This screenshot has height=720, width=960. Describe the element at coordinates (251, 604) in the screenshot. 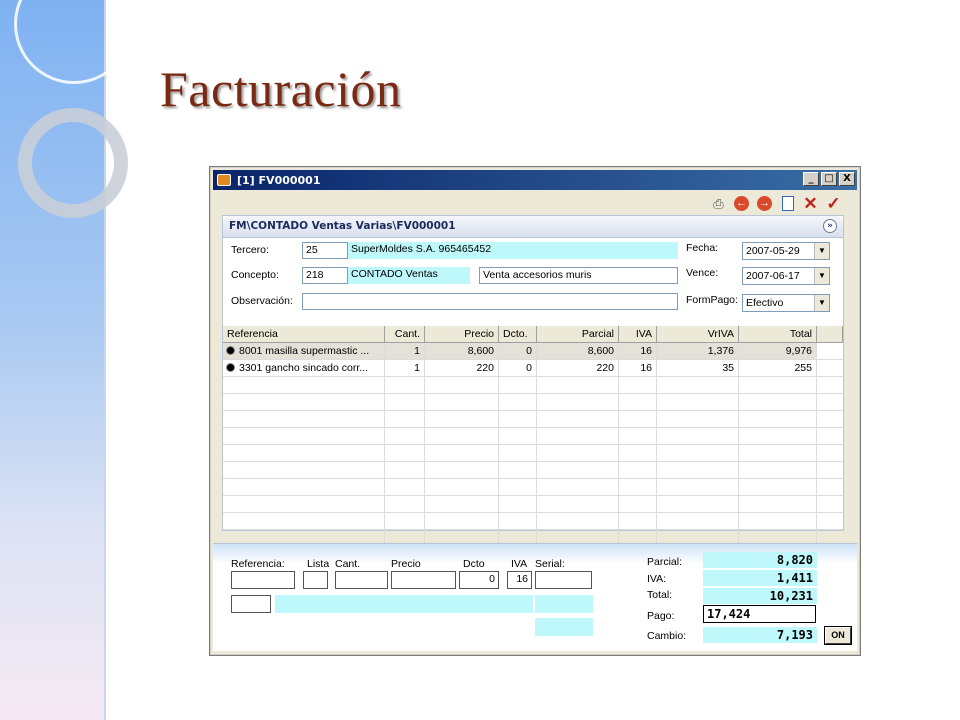

I see `entry-extra-input` at that location.